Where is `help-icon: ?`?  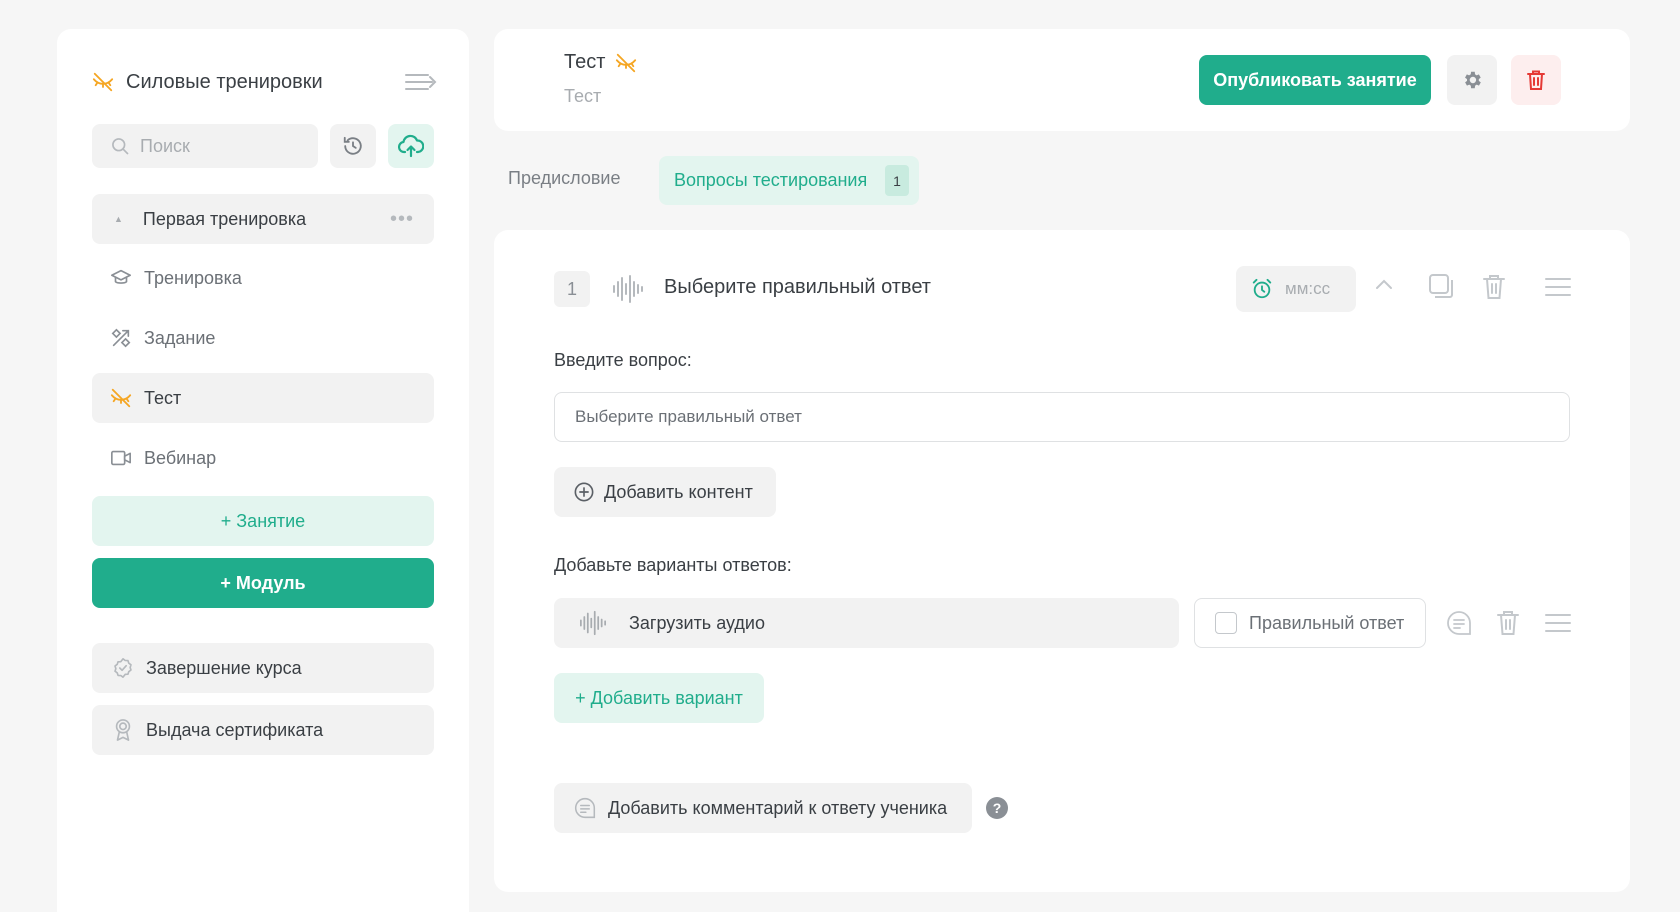
help-icon: ? is located at coordinates (997, 808).